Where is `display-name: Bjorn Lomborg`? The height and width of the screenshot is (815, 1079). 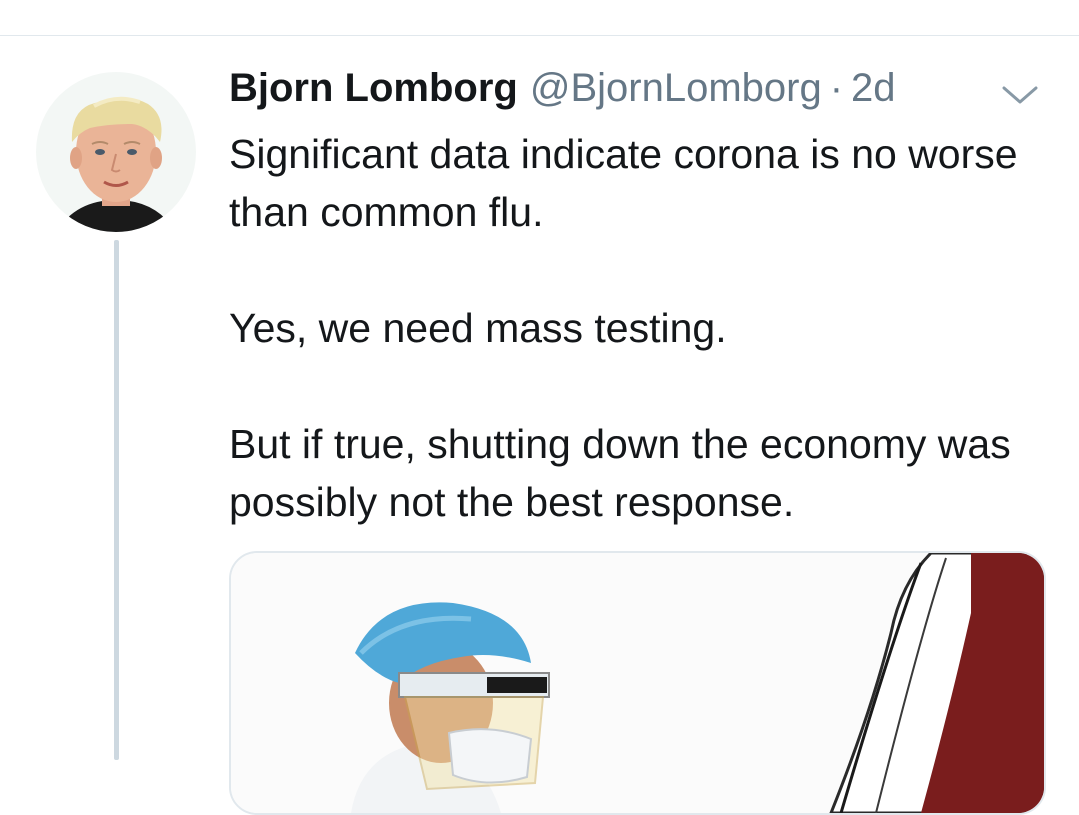 display-name: Bjorn Lomborg is located at coordinates (373, 88).